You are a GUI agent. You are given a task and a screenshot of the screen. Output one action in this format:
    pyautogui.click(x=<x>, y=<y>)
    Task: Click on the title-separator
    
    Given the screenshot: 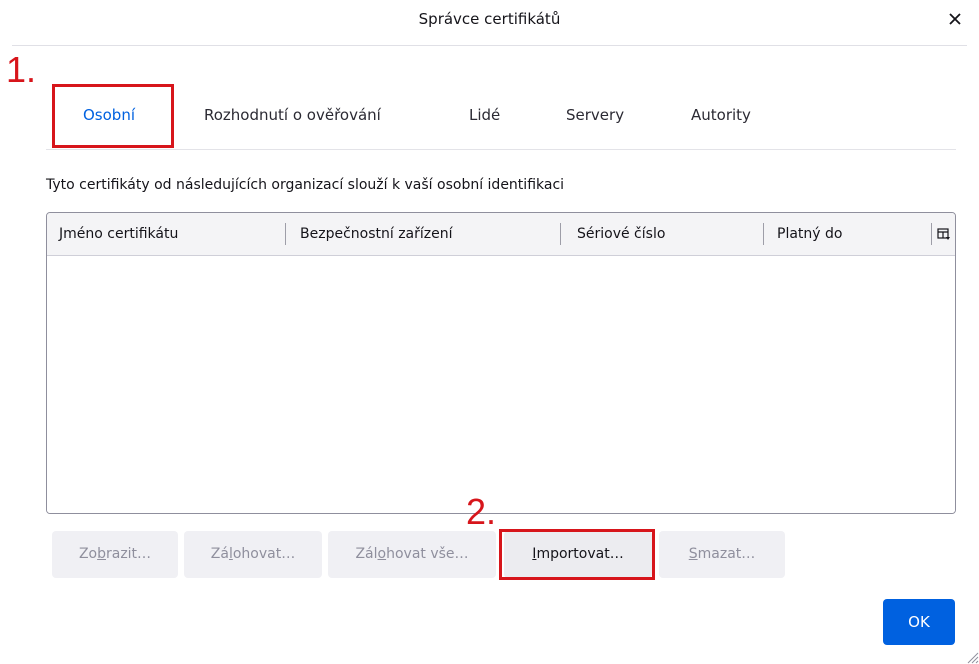 What is the action you would take?
    pyautogui.click(x=489, y=45)
    